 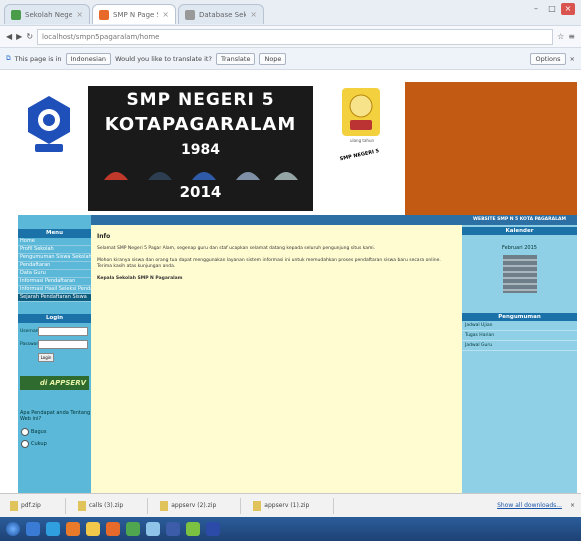 I want to click on link-item: Jadwal Ujian, so click(x=519, y=326).